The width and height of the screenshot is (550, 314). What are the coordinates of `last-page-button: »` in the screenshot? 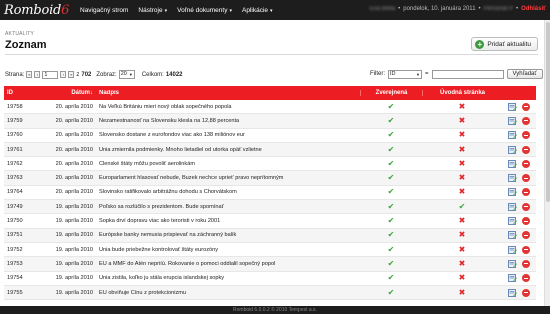 It's located at (71, 74).